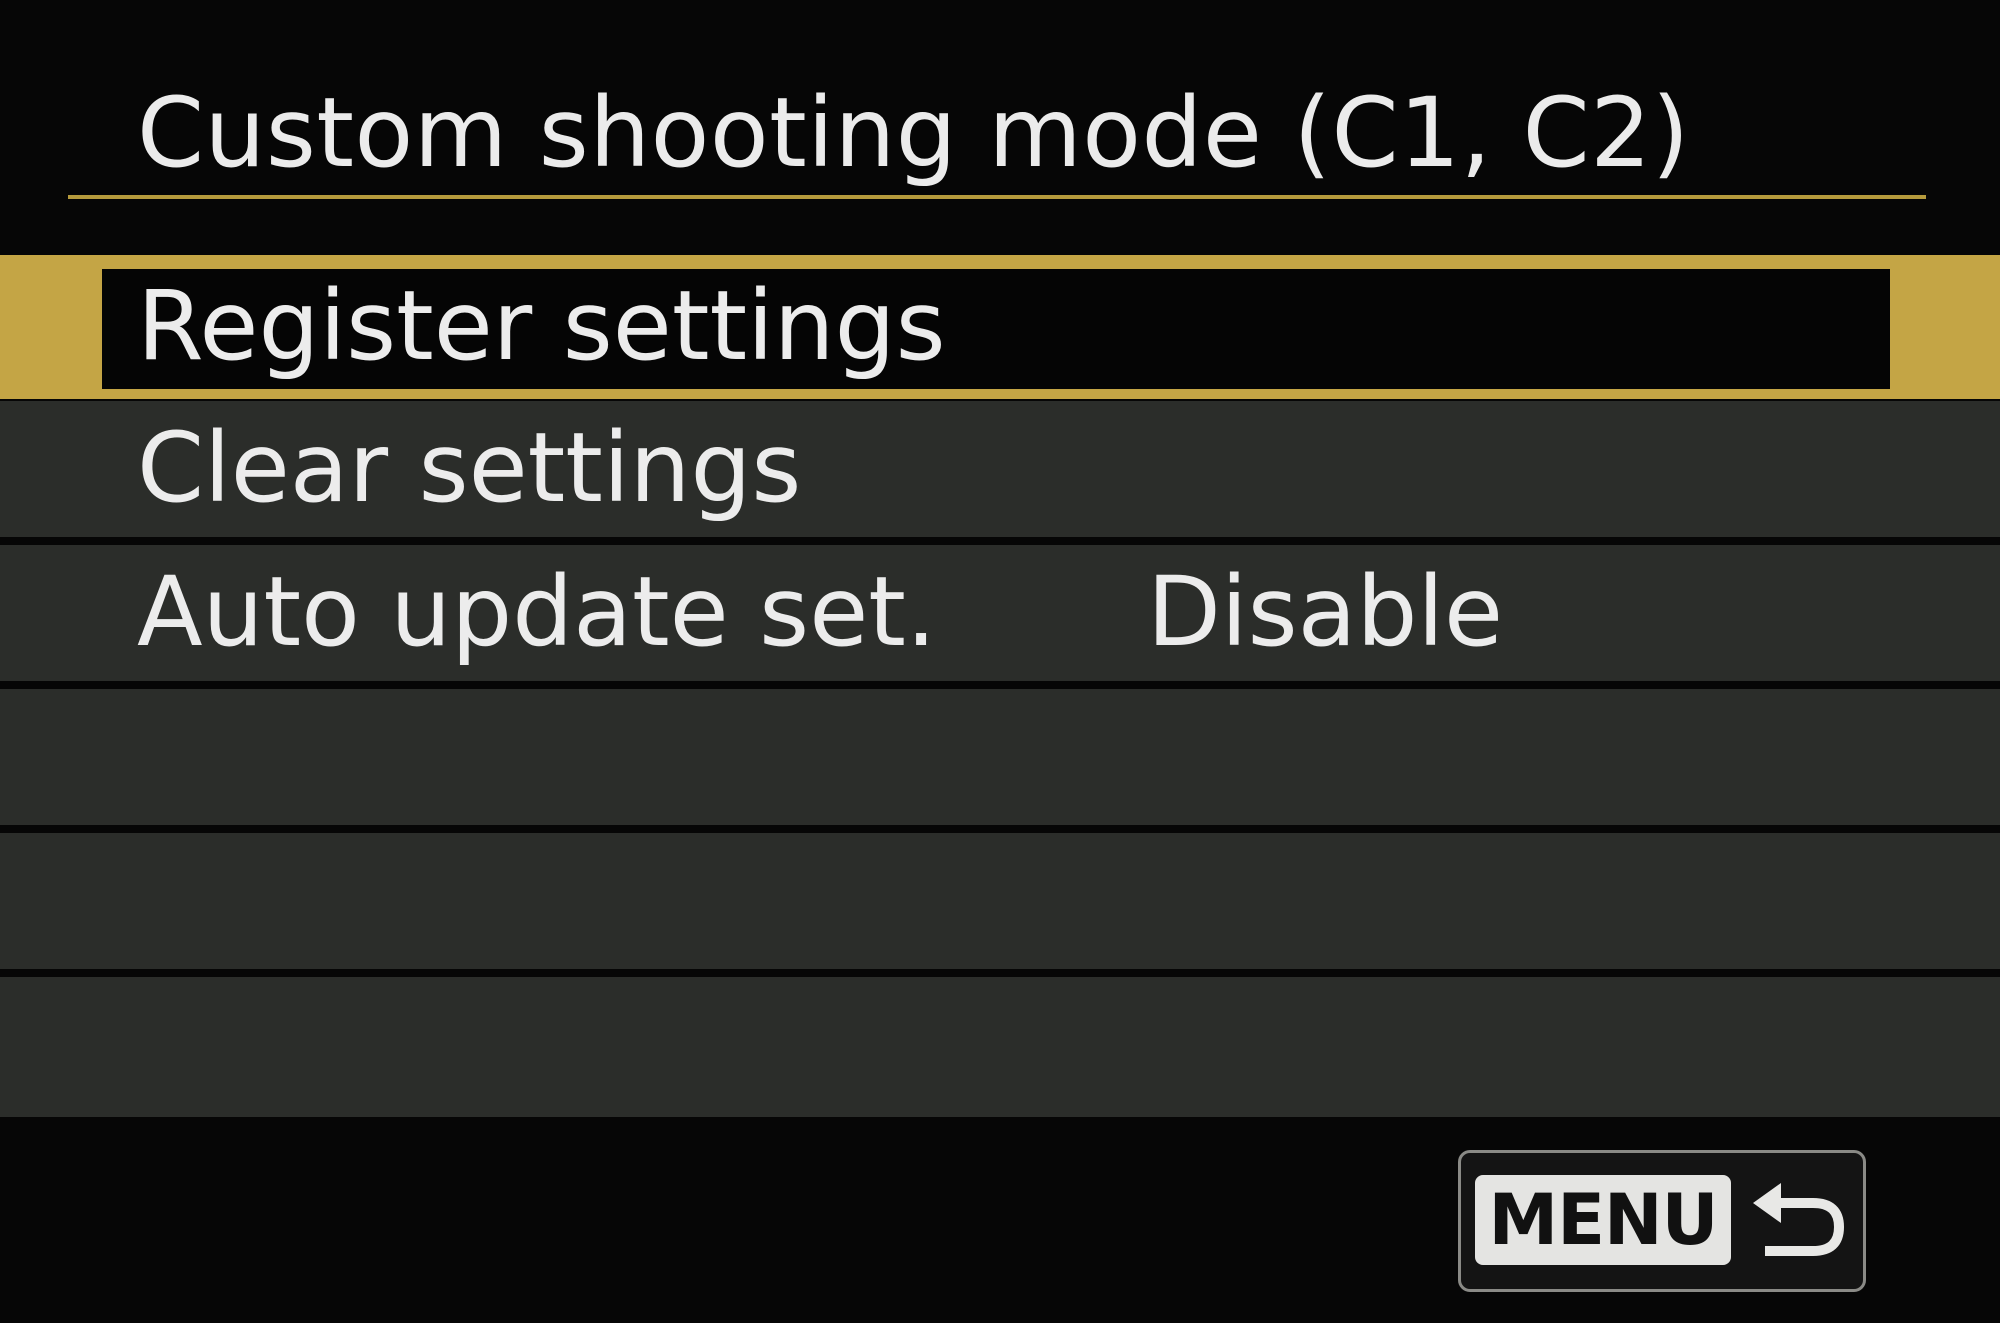 This screenshot has width=2000, height=1323. What do you see at coordinates (537, 612) in the screenshot?
I see `menu-item-label: Auto update set.` at bounding box center [537, 612].